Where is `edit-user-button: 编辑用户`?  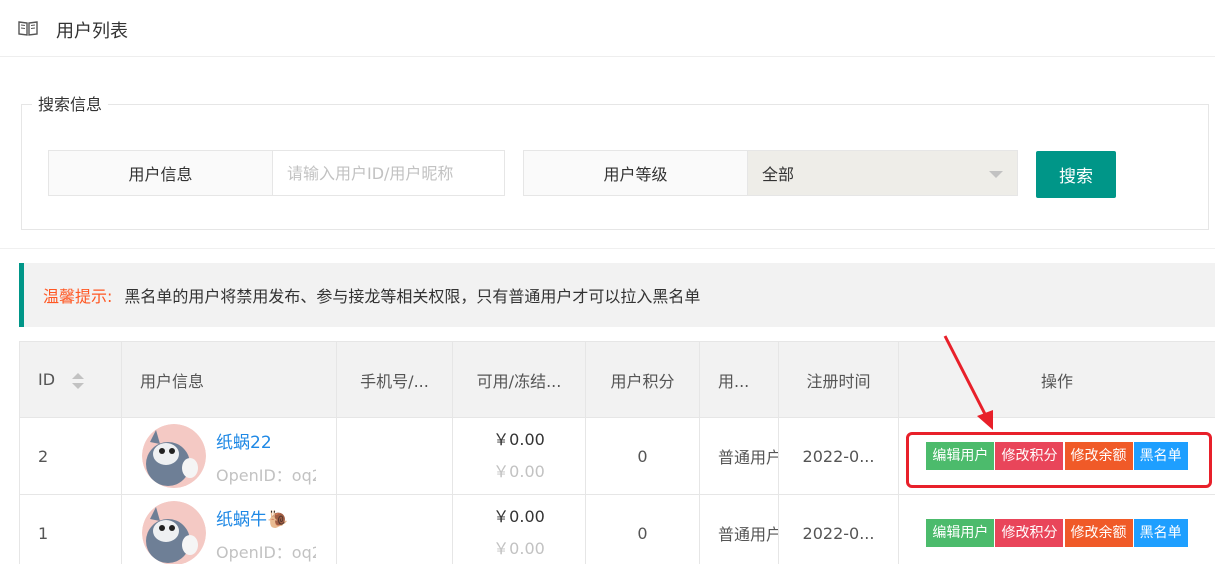
edit-user-button: 编辑用户 is located at coordinates (960, 533).